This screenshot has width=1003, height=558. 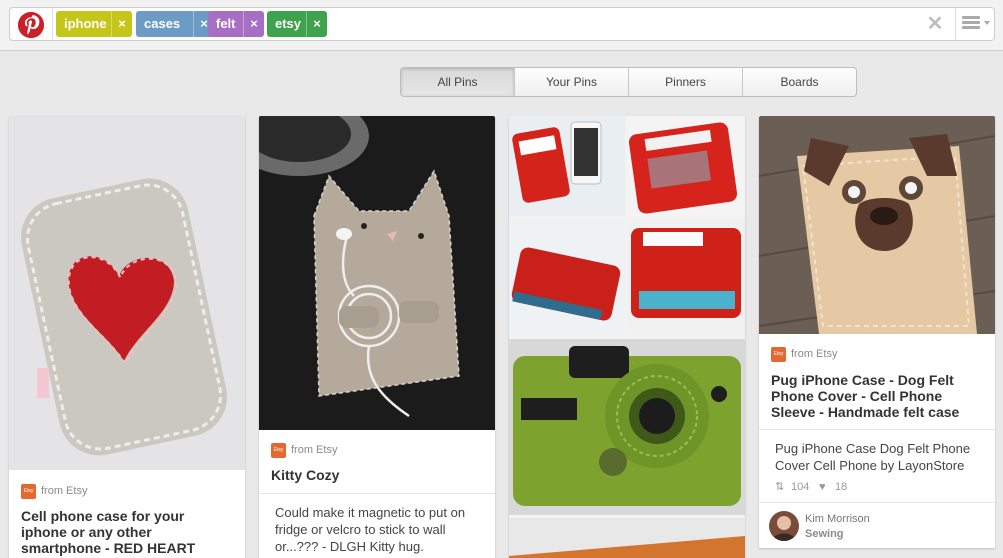 What do you see at coordinates (288, 23) in the screenshot?
I see `search-tag-label: etsy` at bounding box center [288, 23].